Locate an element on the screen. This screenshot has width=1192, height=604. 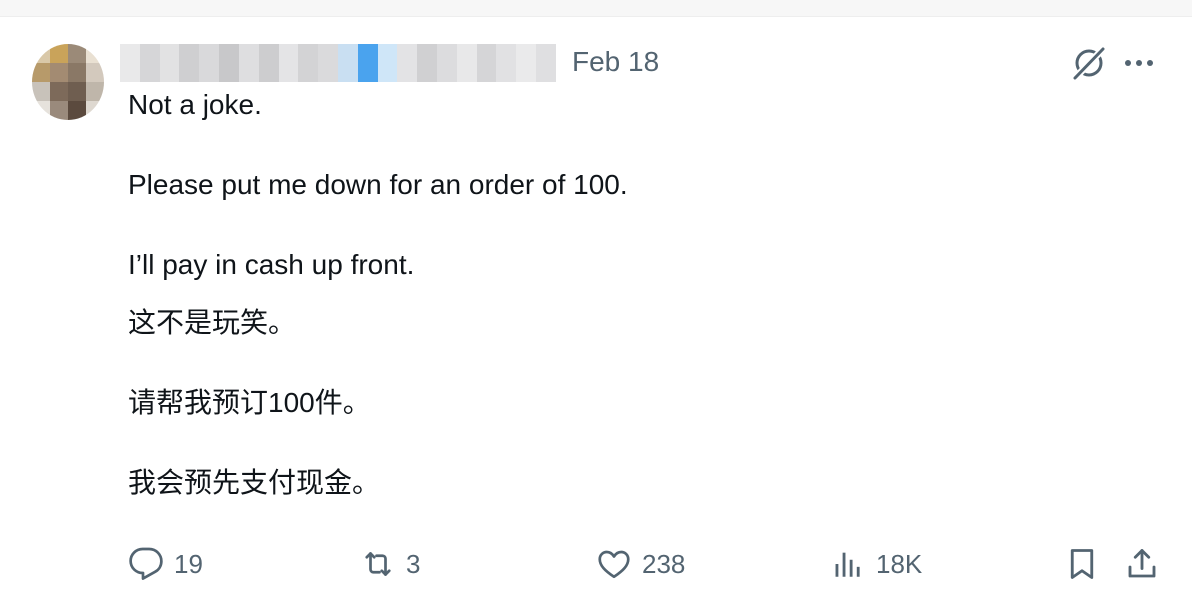
views-count: 18K is located at coordinates (899, 563).